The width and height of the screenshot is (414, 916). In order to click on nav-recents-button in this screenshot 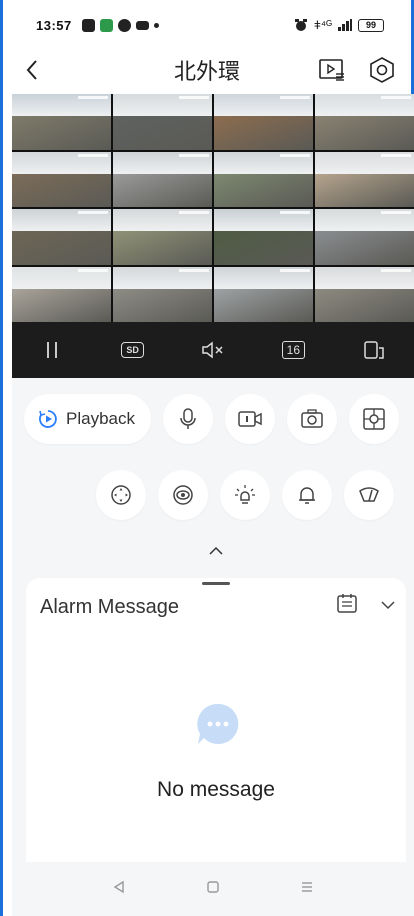, I will do `click(307, 889)`.